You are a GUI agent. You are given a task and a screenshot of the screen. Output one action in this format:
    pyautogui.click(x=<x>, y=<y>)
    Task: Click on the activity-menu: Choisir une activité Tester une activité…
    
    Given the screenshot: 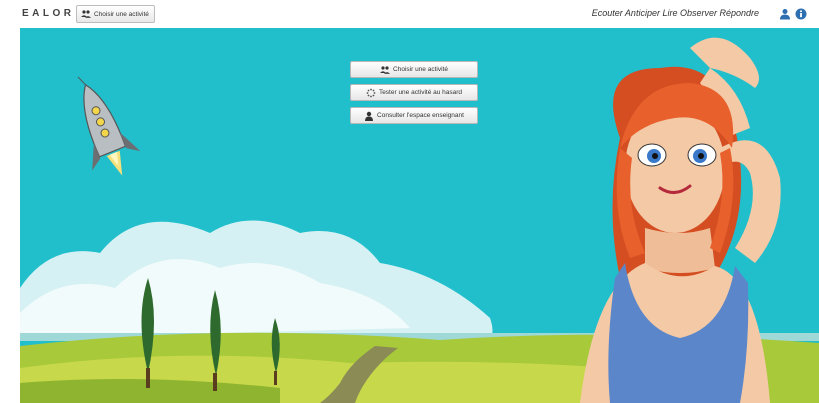 What is the action you would take?
    pyautogui.click(x=414, y=92)
    